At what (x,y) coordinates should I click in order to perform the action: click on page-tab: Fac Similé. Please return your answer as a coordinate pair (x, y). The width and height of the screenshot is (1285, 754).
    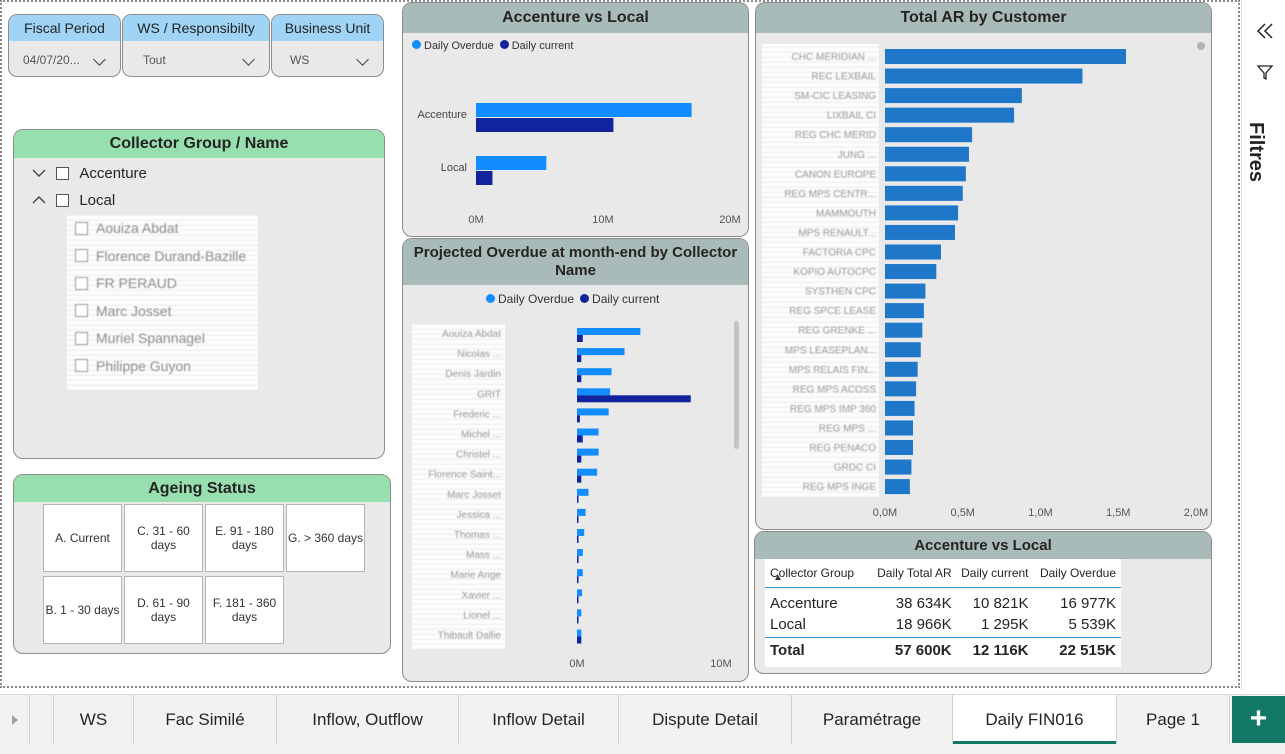
    Looking at the image, I should click on (205, 720).